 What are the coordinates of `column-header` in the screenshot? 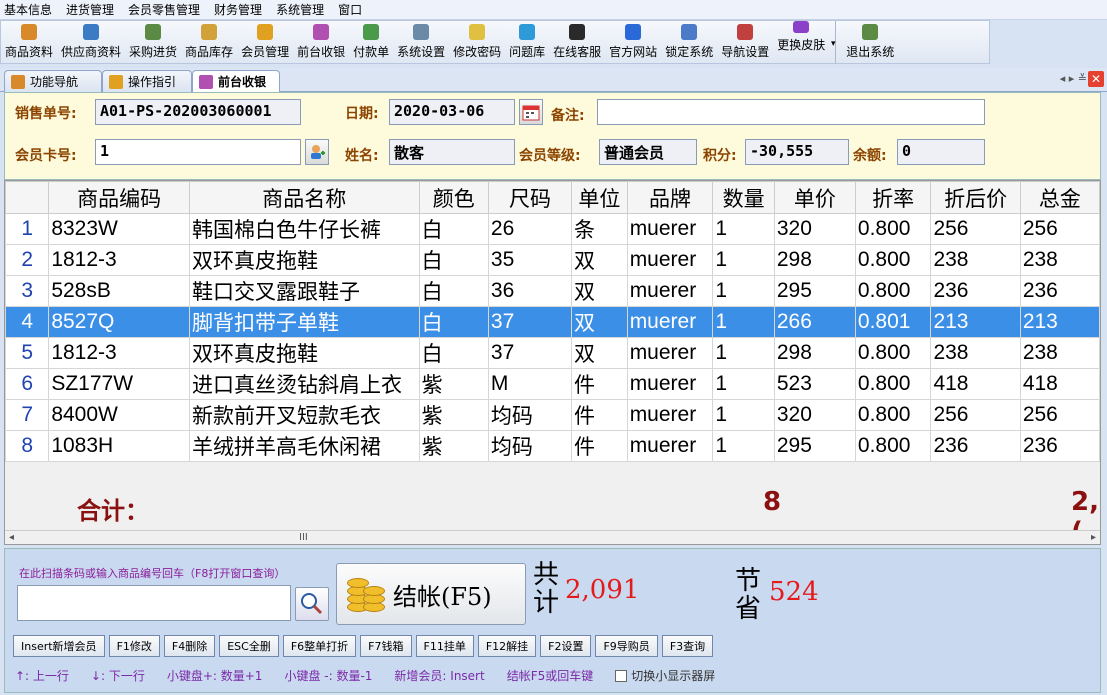 It's located at (27, 197).